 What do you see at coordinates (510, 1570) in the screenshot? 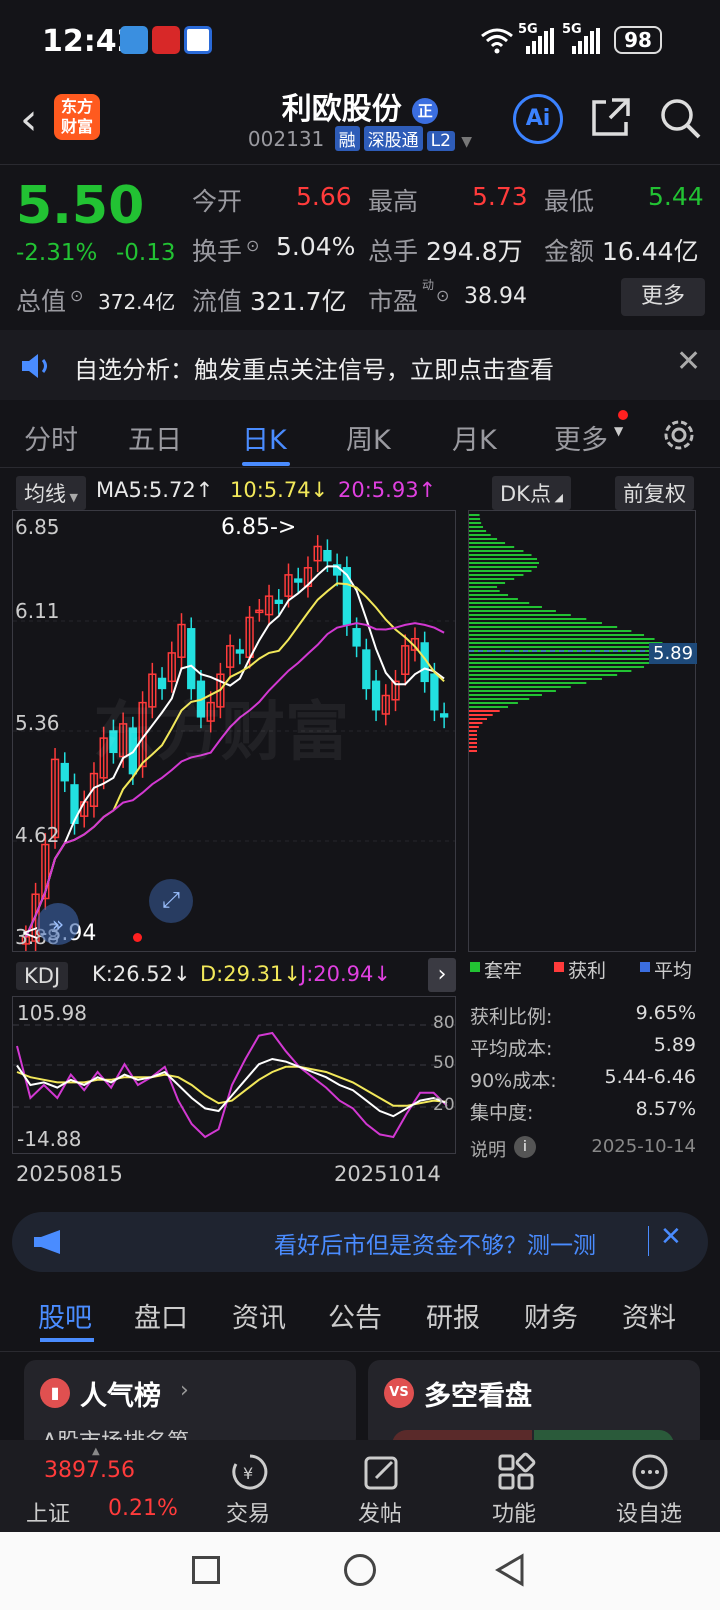
I see `back-nav-icon` at bounding box center [510, 1570].